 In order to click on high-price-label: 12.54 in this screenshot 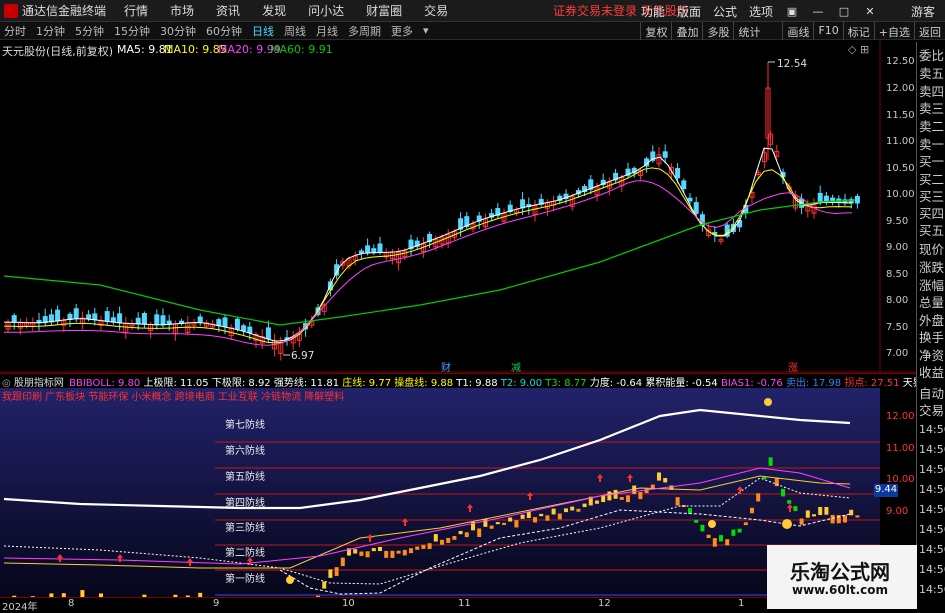, I will do `click(792, 64)`.